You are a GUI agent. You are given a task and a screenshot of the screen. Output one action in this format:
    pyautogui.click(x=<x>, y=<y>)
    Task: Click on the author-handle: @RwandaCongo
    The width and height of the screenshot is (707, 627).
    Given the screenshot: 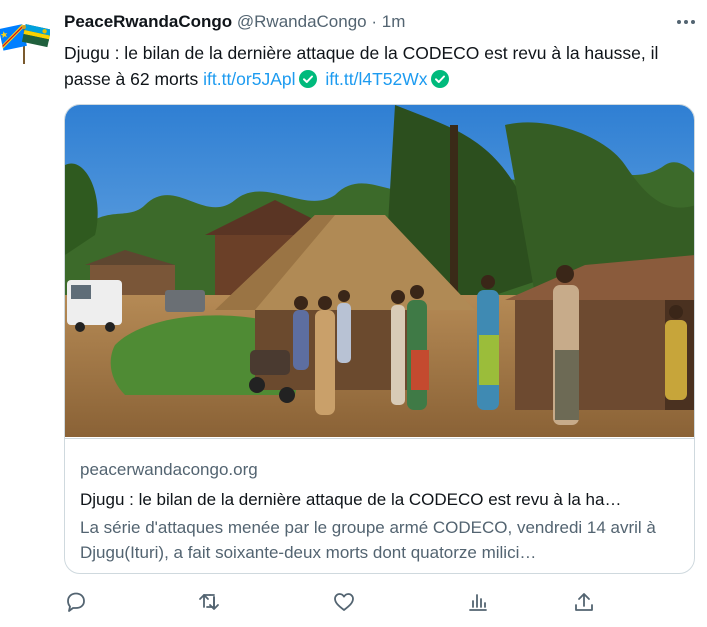 What is the action you would take?
    pyautogui.click(x=302, y=21)
    